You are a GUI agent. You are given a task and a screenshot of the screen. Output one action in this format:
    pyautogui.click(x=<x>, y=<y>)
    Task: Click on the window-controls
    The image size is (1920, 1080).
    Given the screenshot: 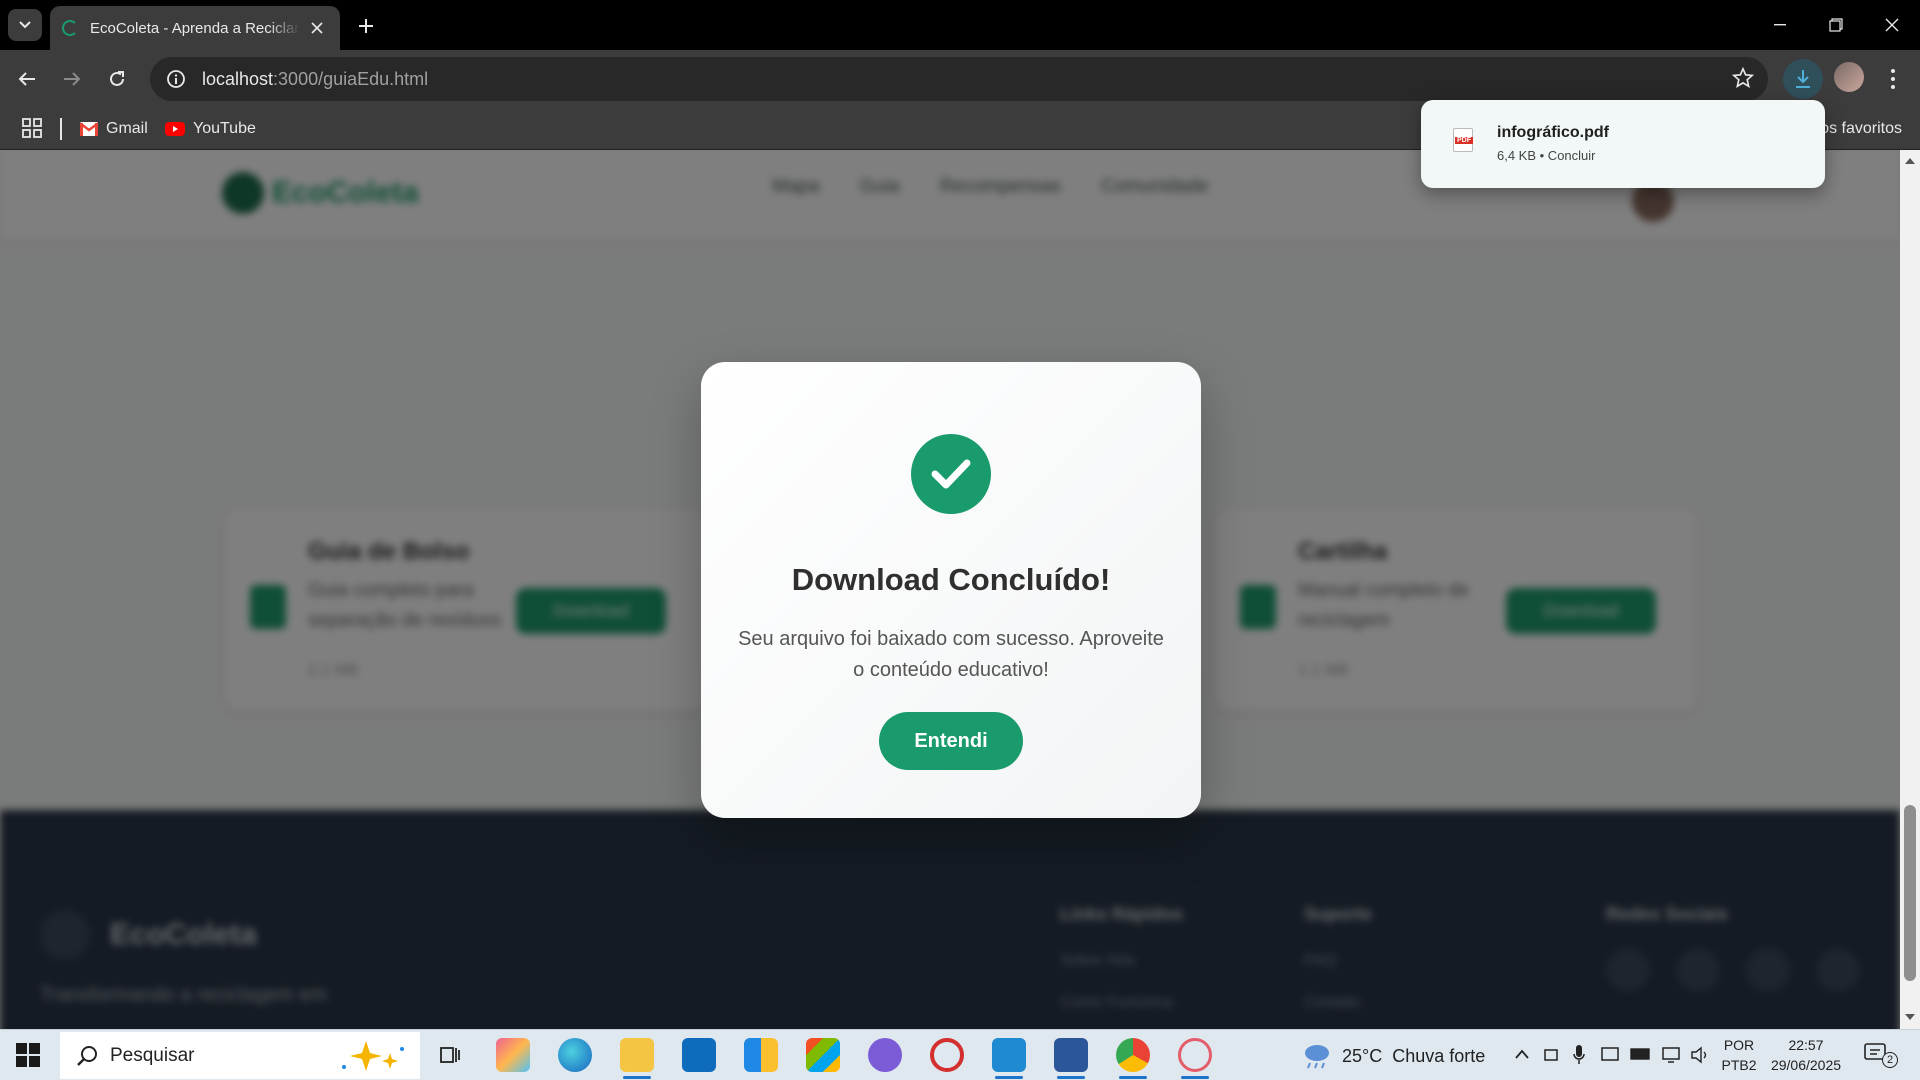 What is the action you would take?
    pyautogui.click(x=1836, y=25)
    